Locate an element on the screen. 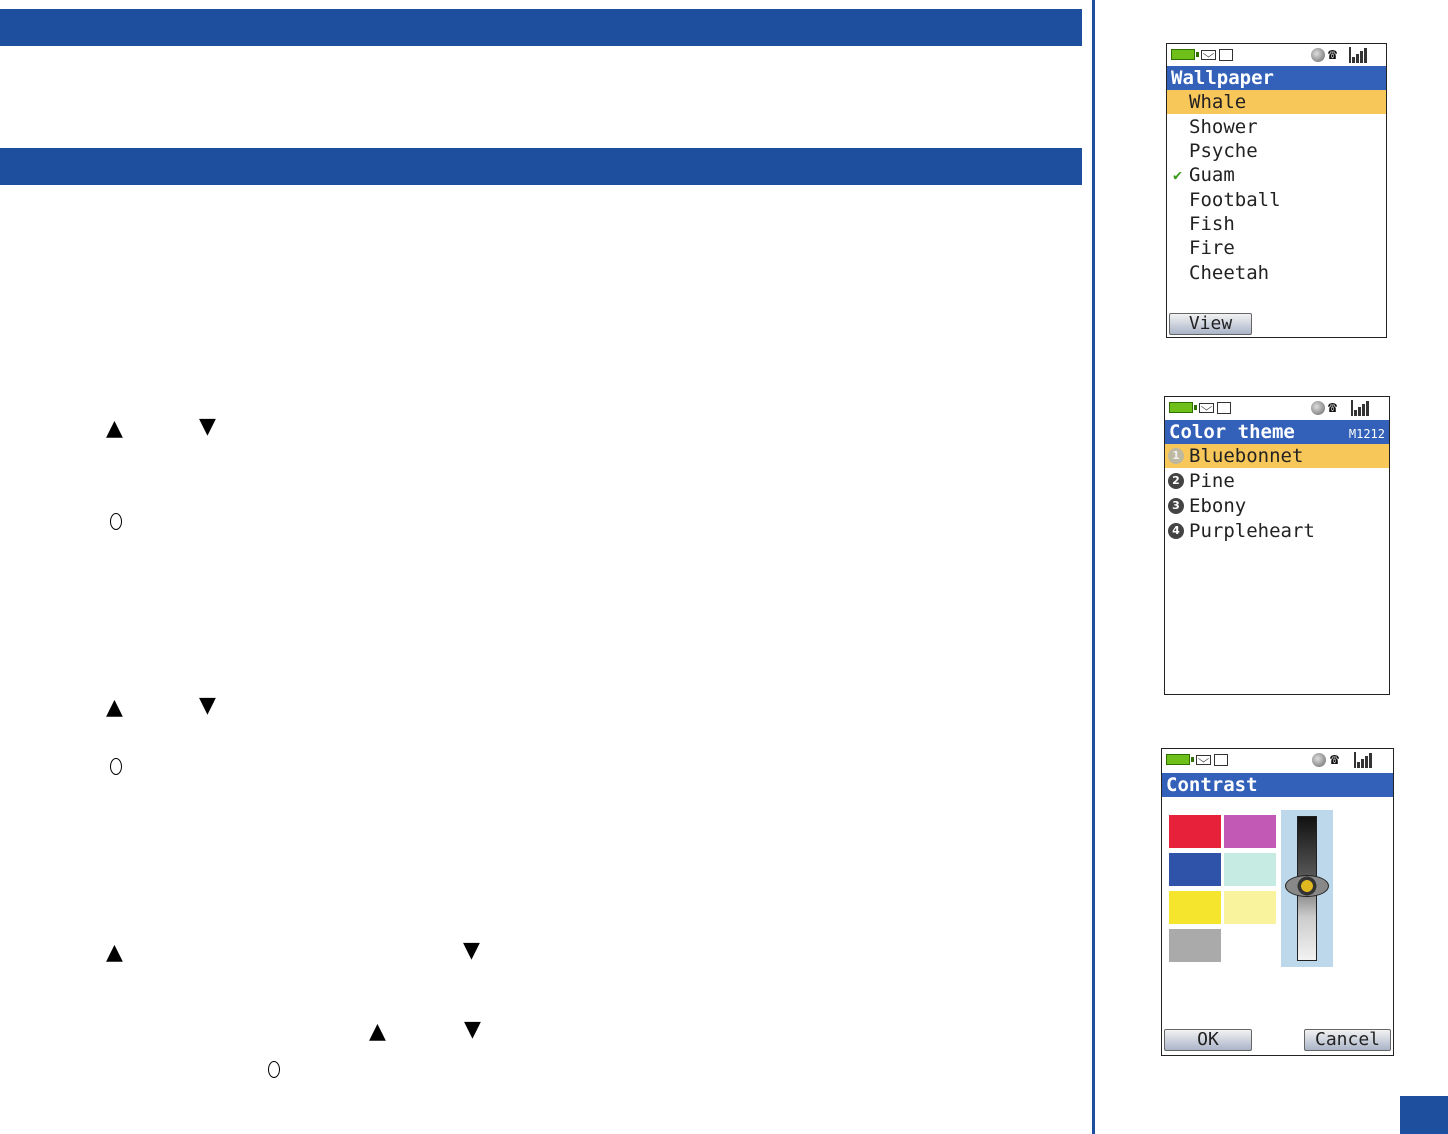  blue-swatch is located at coordinates (1195, 869).